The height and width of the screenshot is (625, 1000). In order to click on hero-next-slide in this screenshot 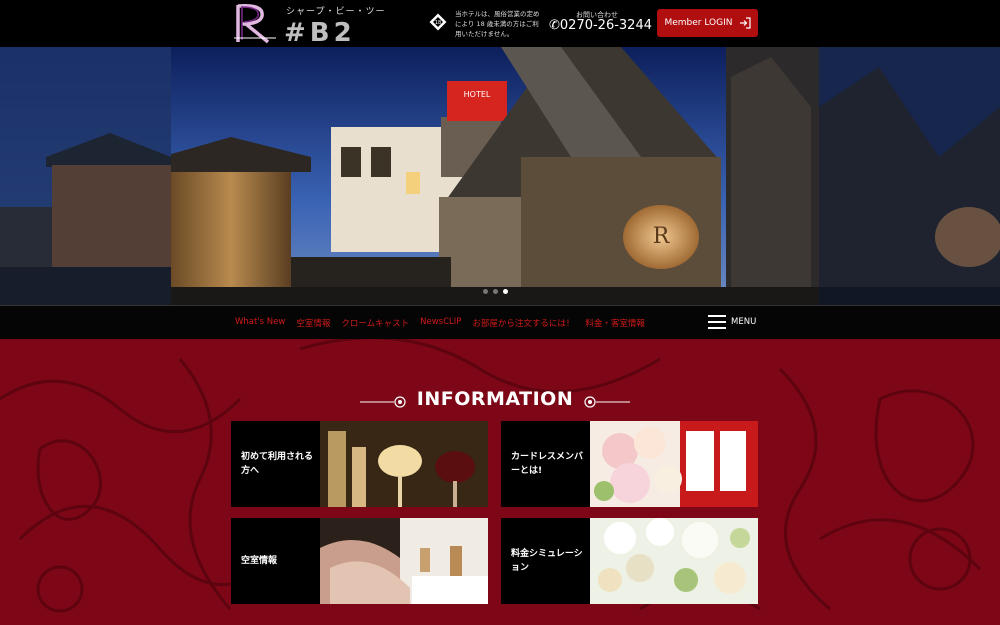, I will do `click(909, 176)`.